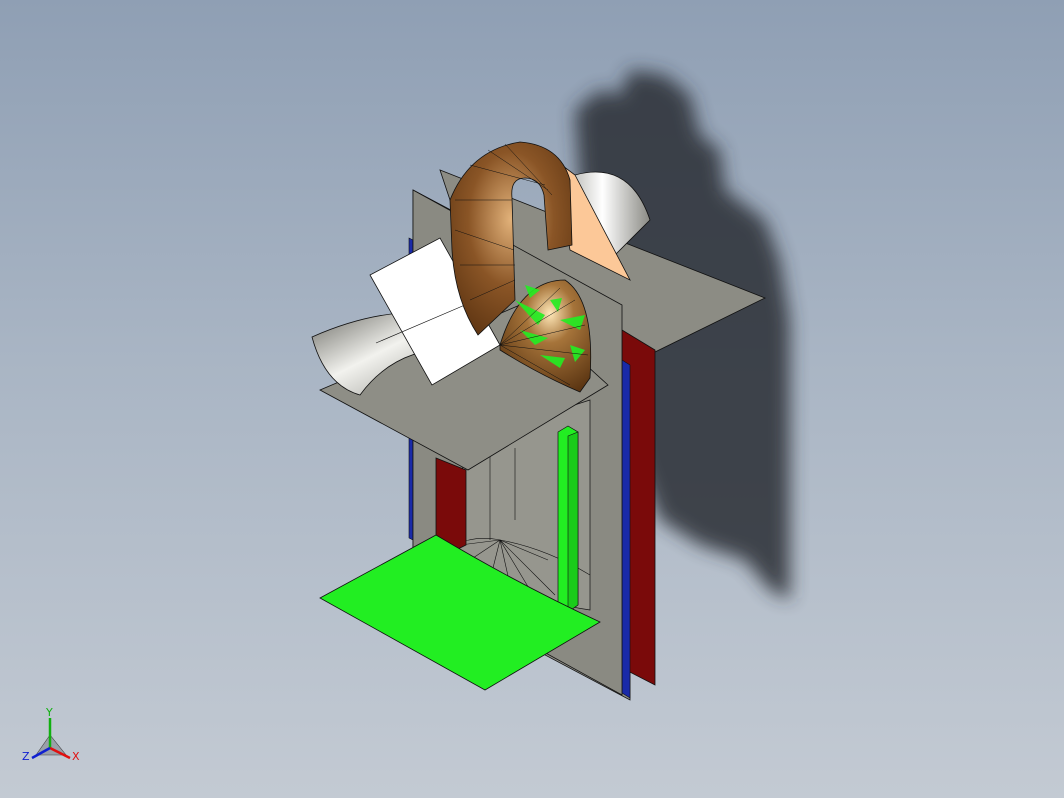  I want to click on green-post-face, so click(573, 522).